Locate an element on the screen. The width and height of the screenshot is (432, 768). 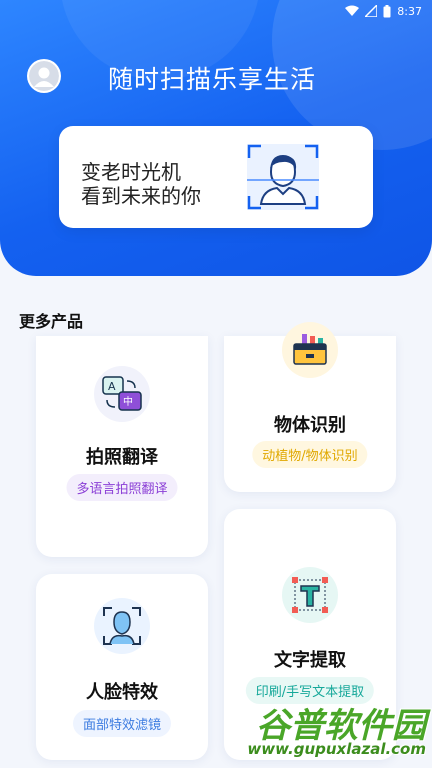
card-tag: 动植物/物体识别 is located at coordinates (310, 454).